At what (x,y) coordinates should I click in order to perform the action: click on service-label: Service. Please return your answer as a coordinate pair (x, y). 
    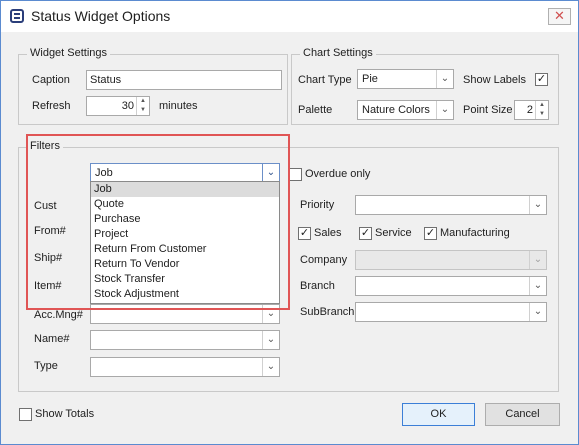
    Looking at the image, I should click on (393, 233).